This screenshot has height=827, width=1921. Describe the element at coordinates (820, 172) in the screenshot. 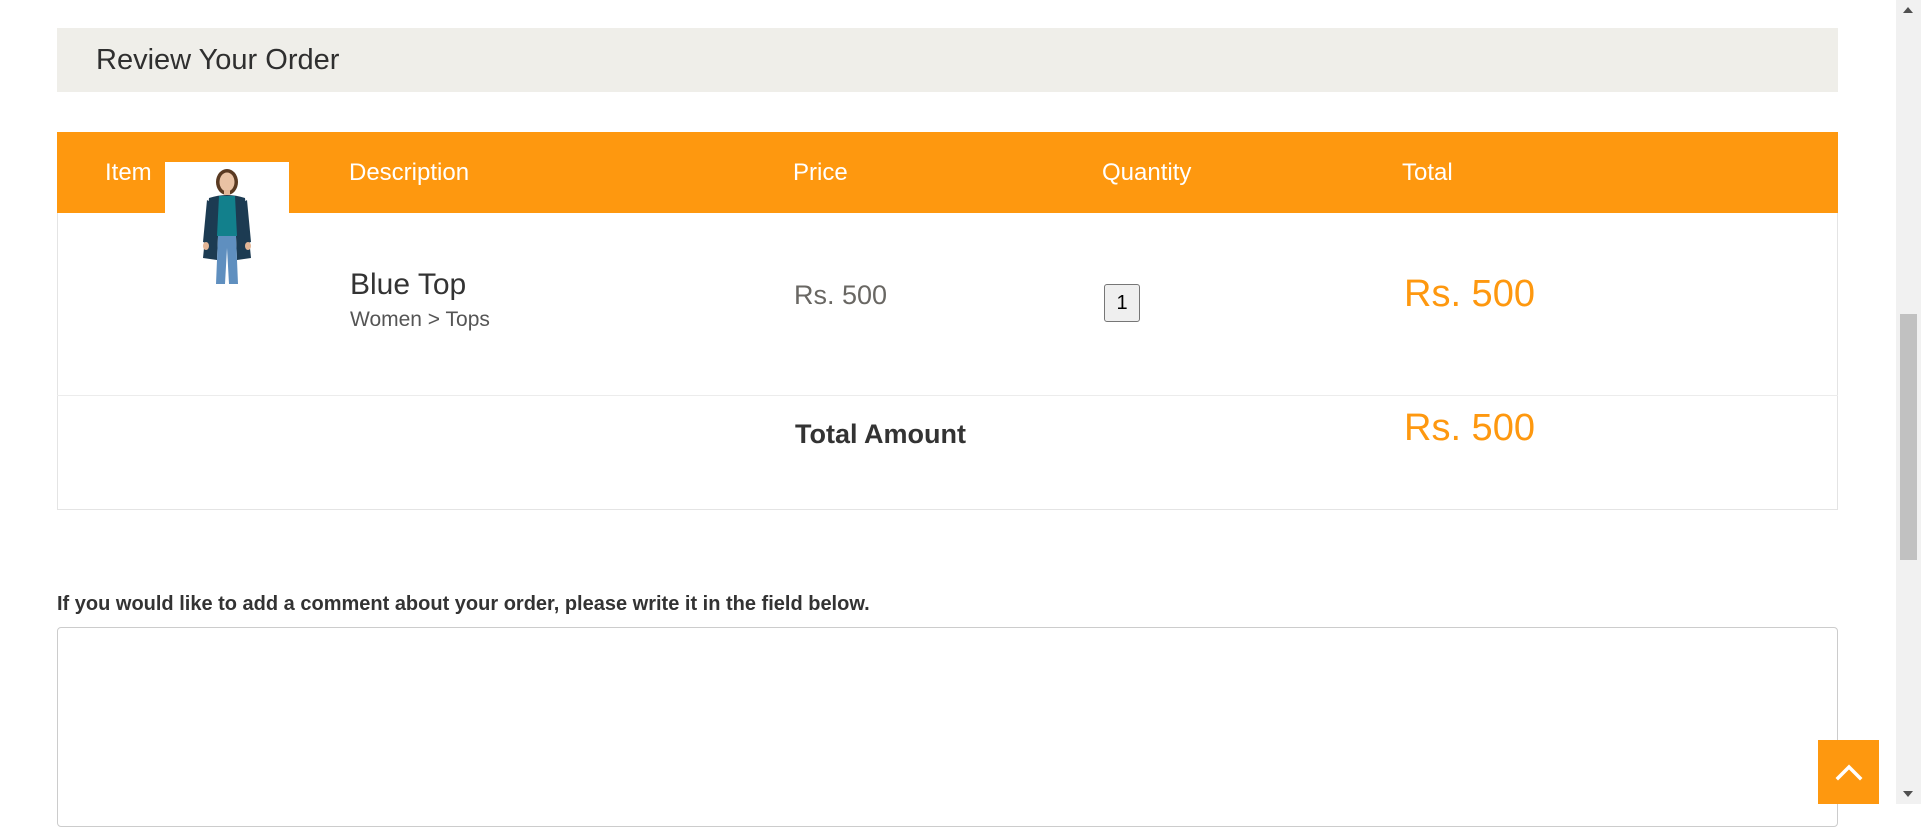

I see `header-price: Price` at that location.